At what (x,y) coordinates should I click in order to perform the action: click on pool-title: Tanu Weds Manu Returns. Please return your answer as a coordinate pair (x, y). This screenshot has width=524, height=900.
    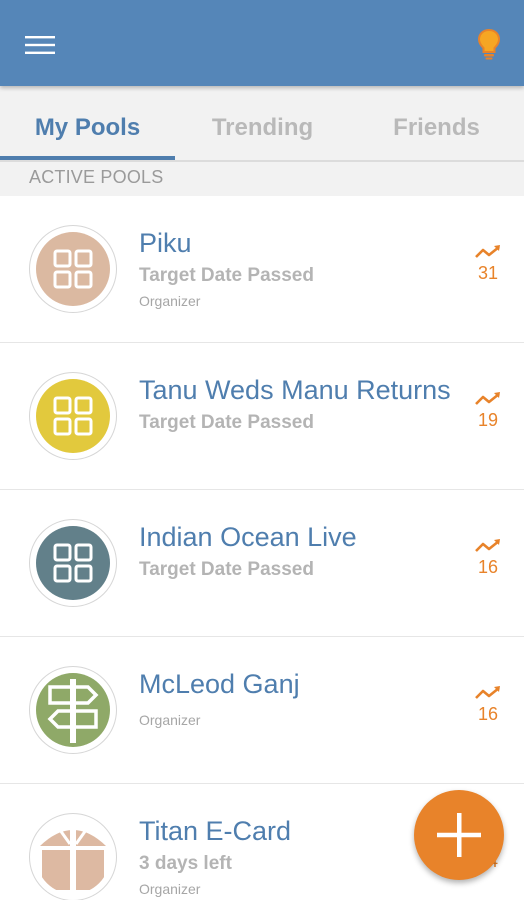
    Looking at the image, I should click on (295, 390).